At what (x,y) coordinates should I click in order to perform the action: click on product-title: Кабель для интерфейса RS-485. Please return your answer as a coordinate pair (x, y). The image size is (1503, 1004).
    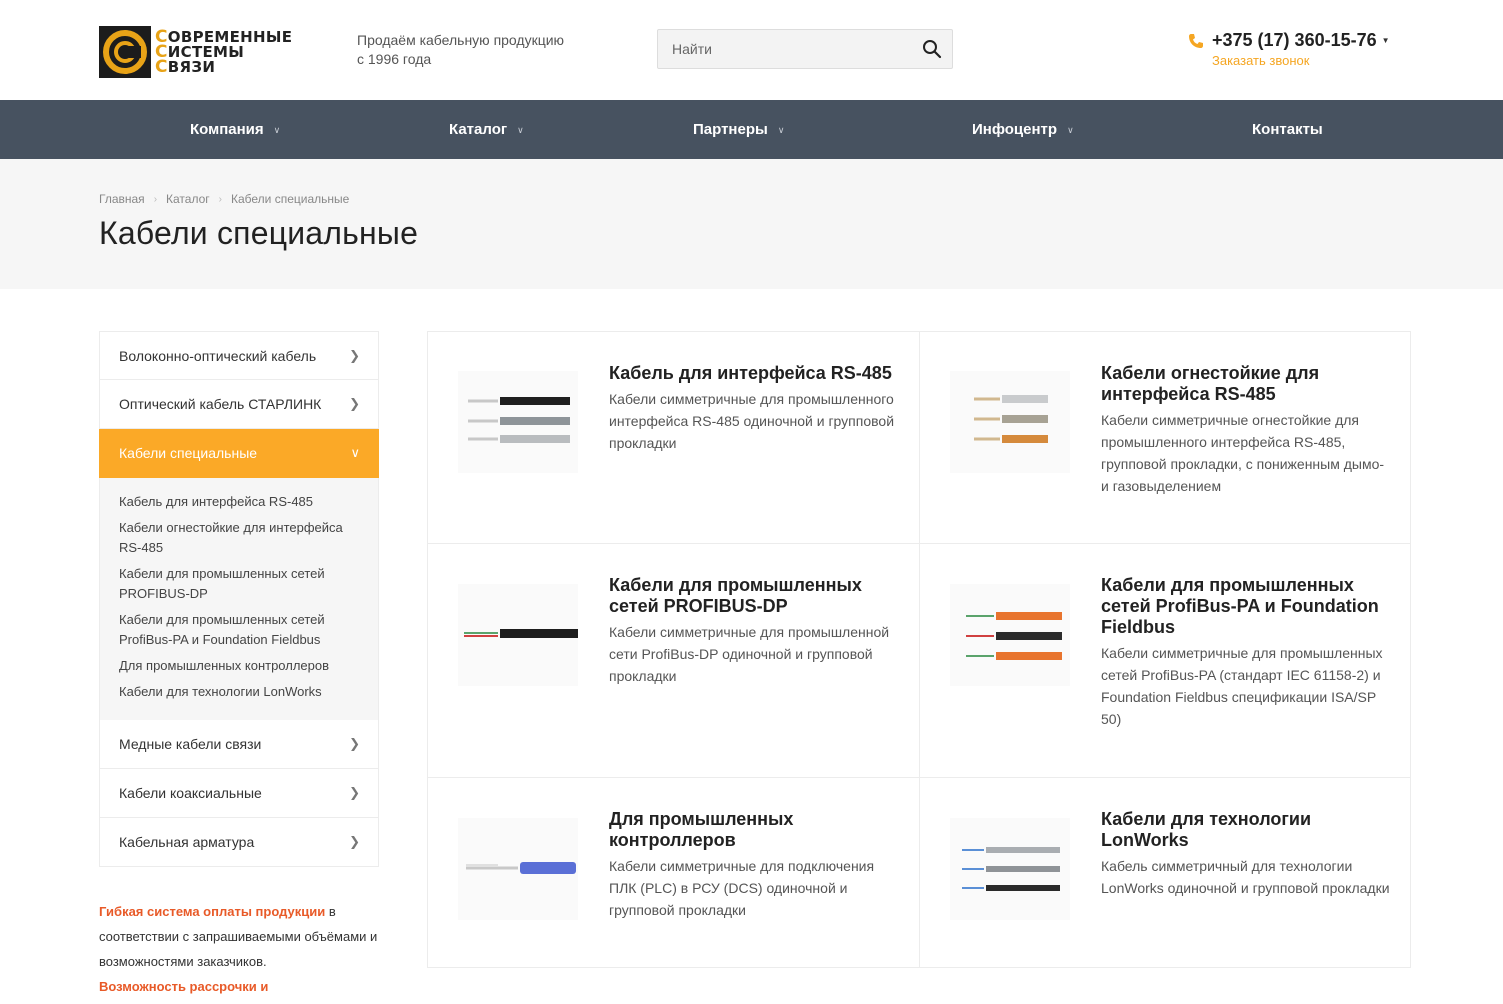
    Looking at the image, I should click on (754, 373).